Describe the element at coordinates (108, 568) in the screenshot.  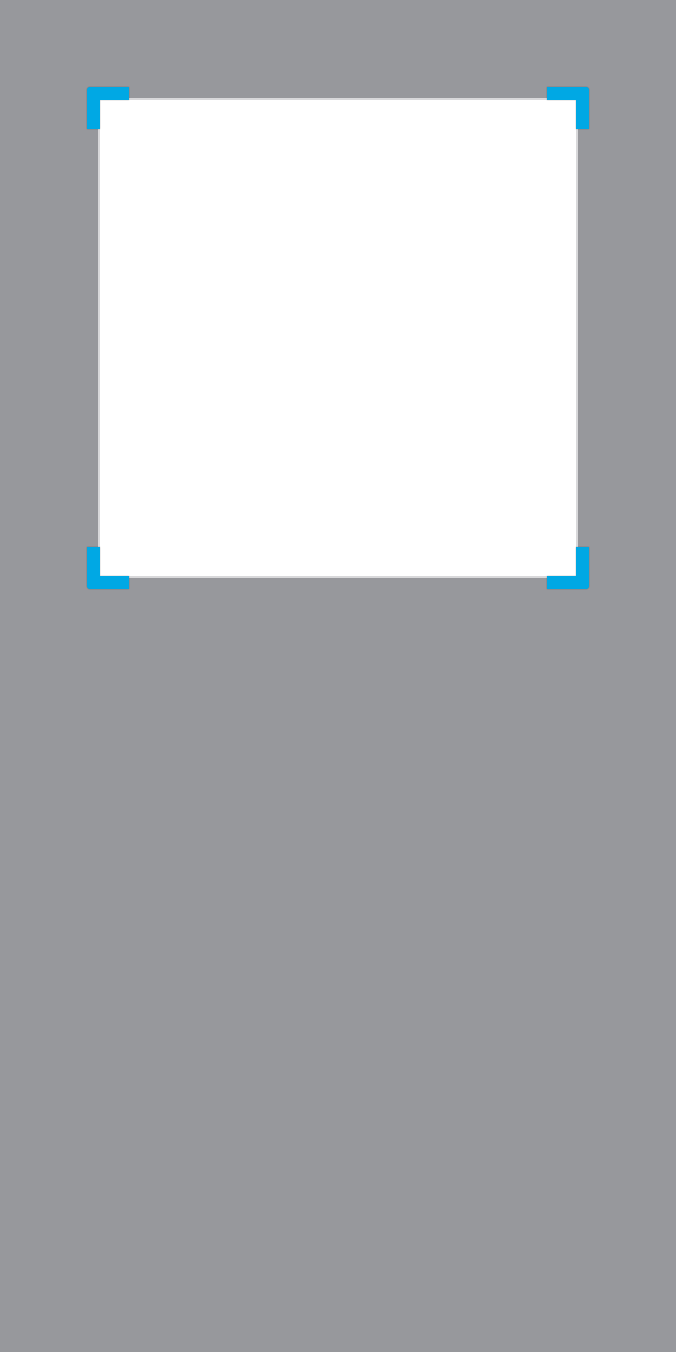
I see `crop-handle-bottom-left-icon` at that location.